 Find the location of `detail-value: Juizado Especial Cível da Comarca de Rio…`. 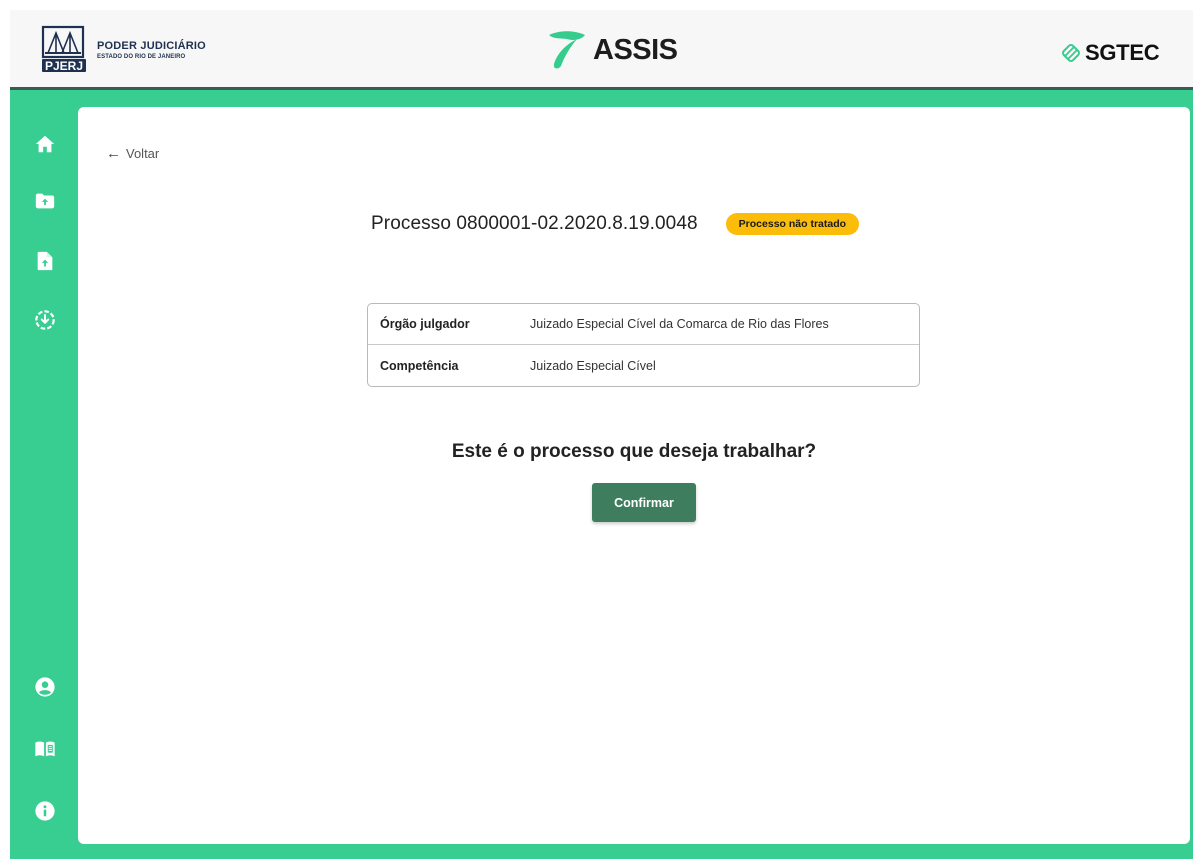

detail-value: Juizado Especial Cível da Comarca de Rio… is located at coordinates (679, 324).